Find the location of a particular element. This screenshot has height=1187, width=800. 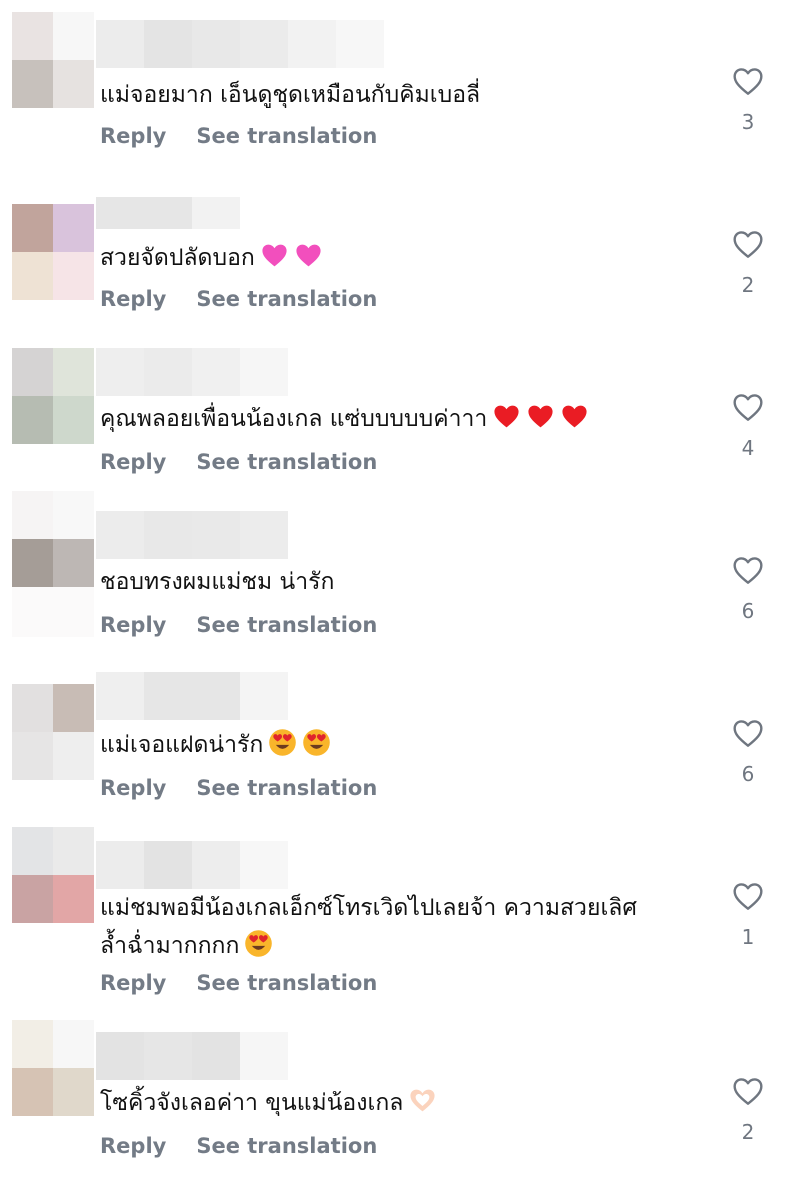

like-count: 1 is located at coordinates (748, 937).